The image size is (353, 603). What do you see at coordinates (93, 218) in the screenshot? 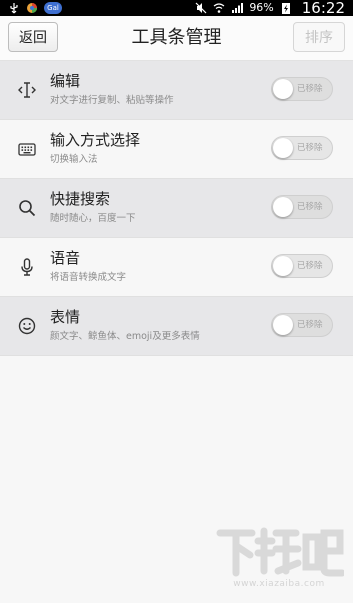
I see `item-subtitle: 随时随心，百度一下` at bounding box center [93, 218].